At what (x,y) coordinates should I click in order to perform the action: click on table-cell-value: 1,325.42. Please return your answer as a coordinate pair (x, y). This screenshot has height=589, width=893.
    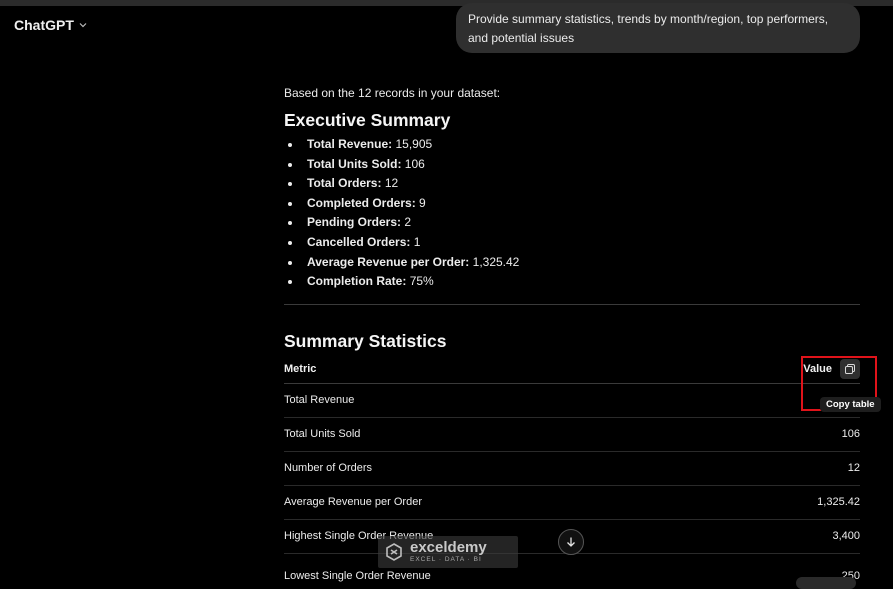
    Looking at the image, I should click on (838, 502).